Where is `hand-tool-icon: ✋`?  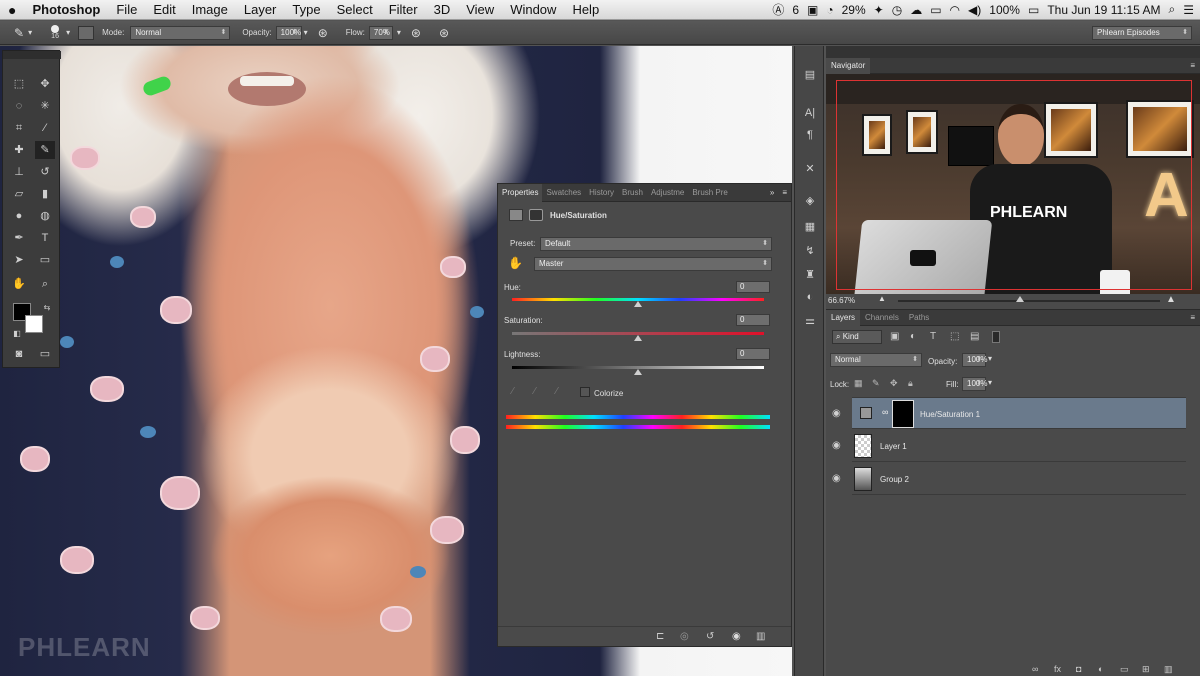 hand-tool-icon: ✋ is located at coordinates (19, 284).